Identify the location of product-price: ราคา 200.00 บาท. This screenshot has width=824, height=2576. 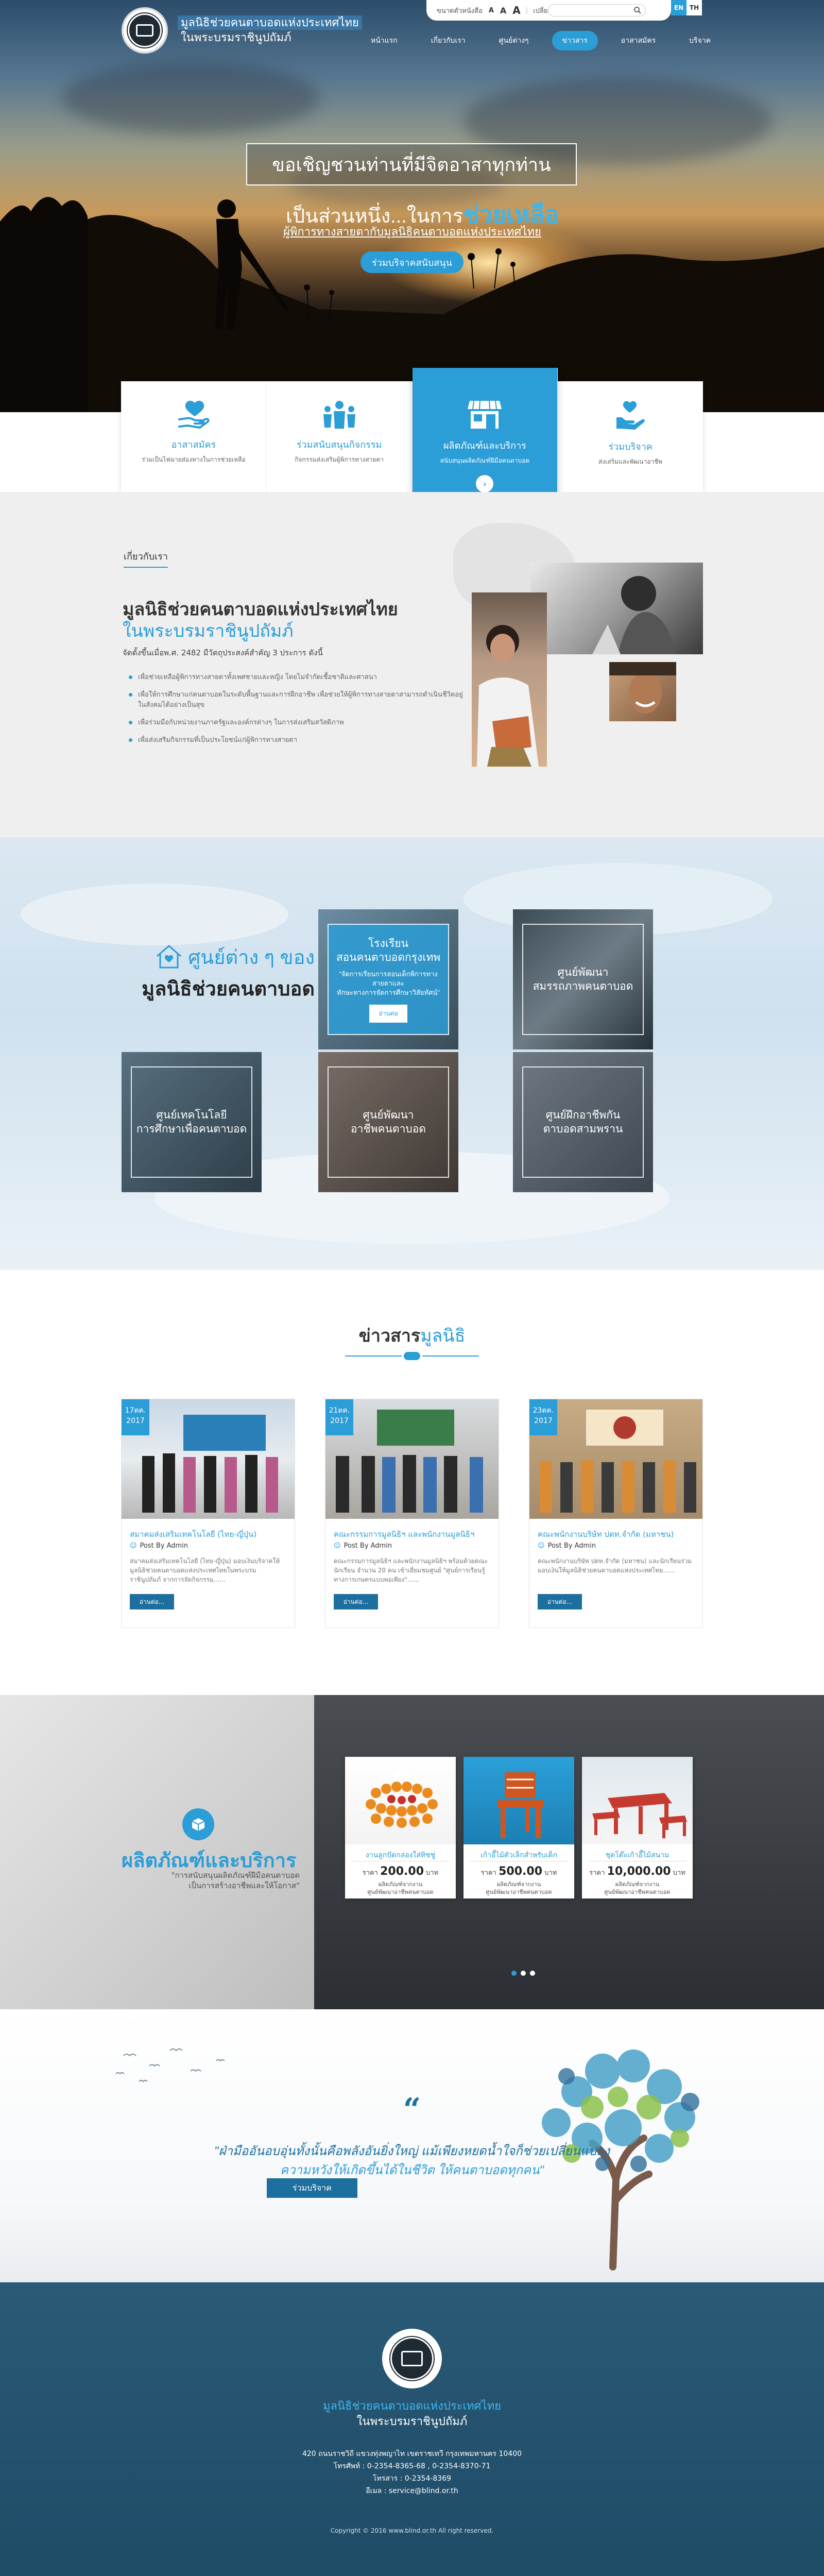
(401, 1871).